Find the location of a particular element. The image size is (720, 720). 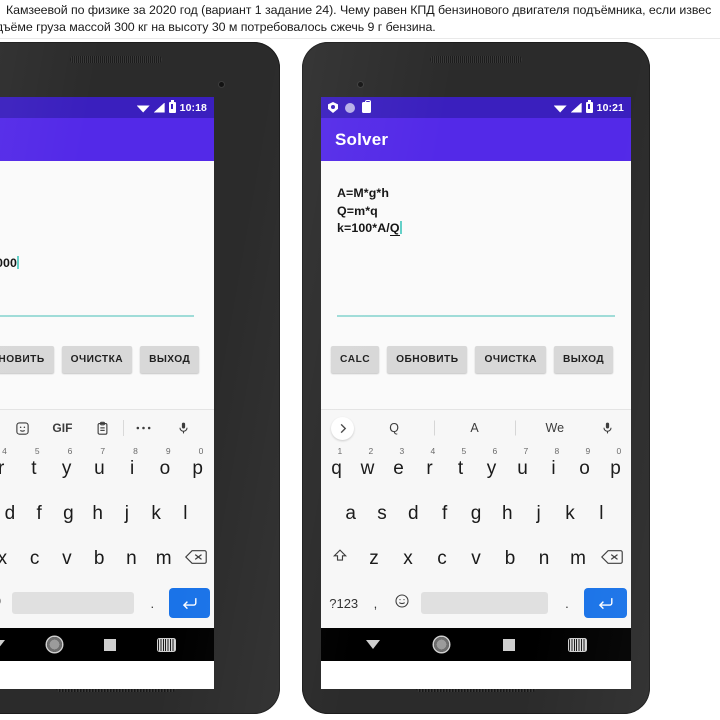

suggestion-1: Q is located at coordinates (394, 428).